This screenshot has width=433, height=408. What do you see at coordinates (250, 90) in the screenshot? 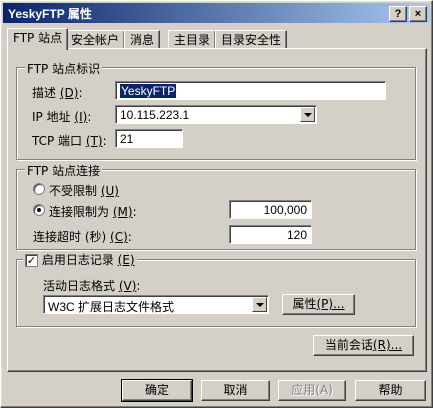
I see `description-input: YeskyFTP` at bounding box center [250, 90].